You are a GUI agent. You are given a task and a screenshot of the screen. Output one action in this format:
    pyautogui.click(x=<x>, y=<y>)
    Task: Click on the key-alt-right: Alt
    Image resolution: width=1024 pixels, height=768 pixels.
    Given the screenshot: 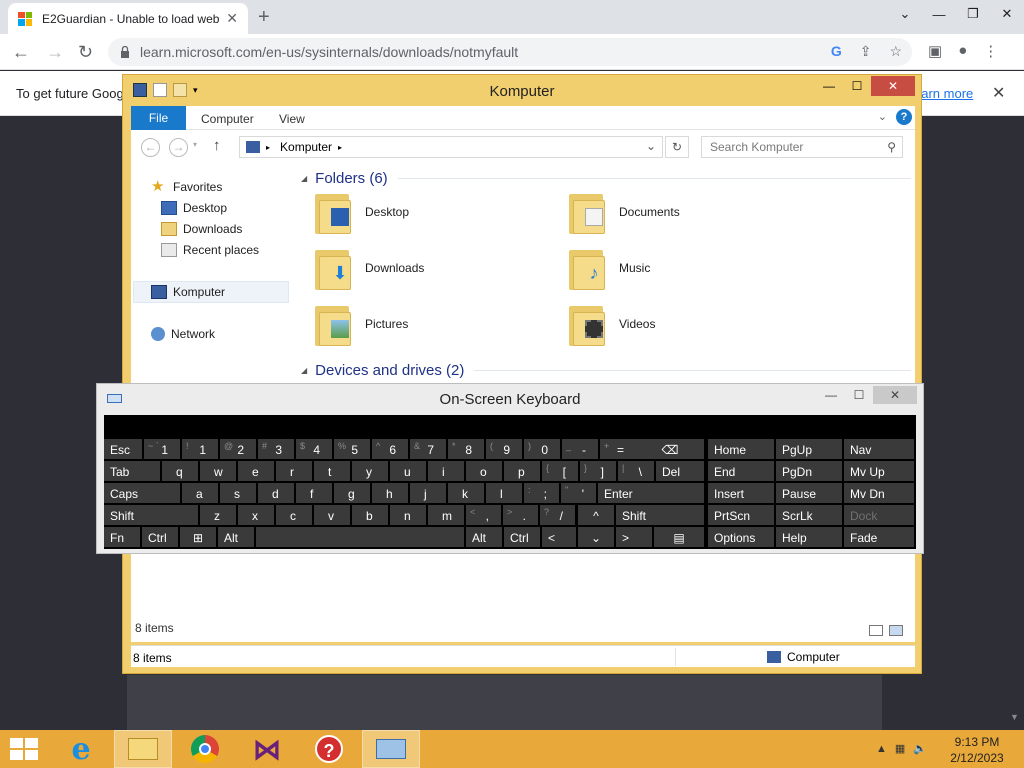 What is the action you would take?
    pyautogui.click(x=484, y=537)
    